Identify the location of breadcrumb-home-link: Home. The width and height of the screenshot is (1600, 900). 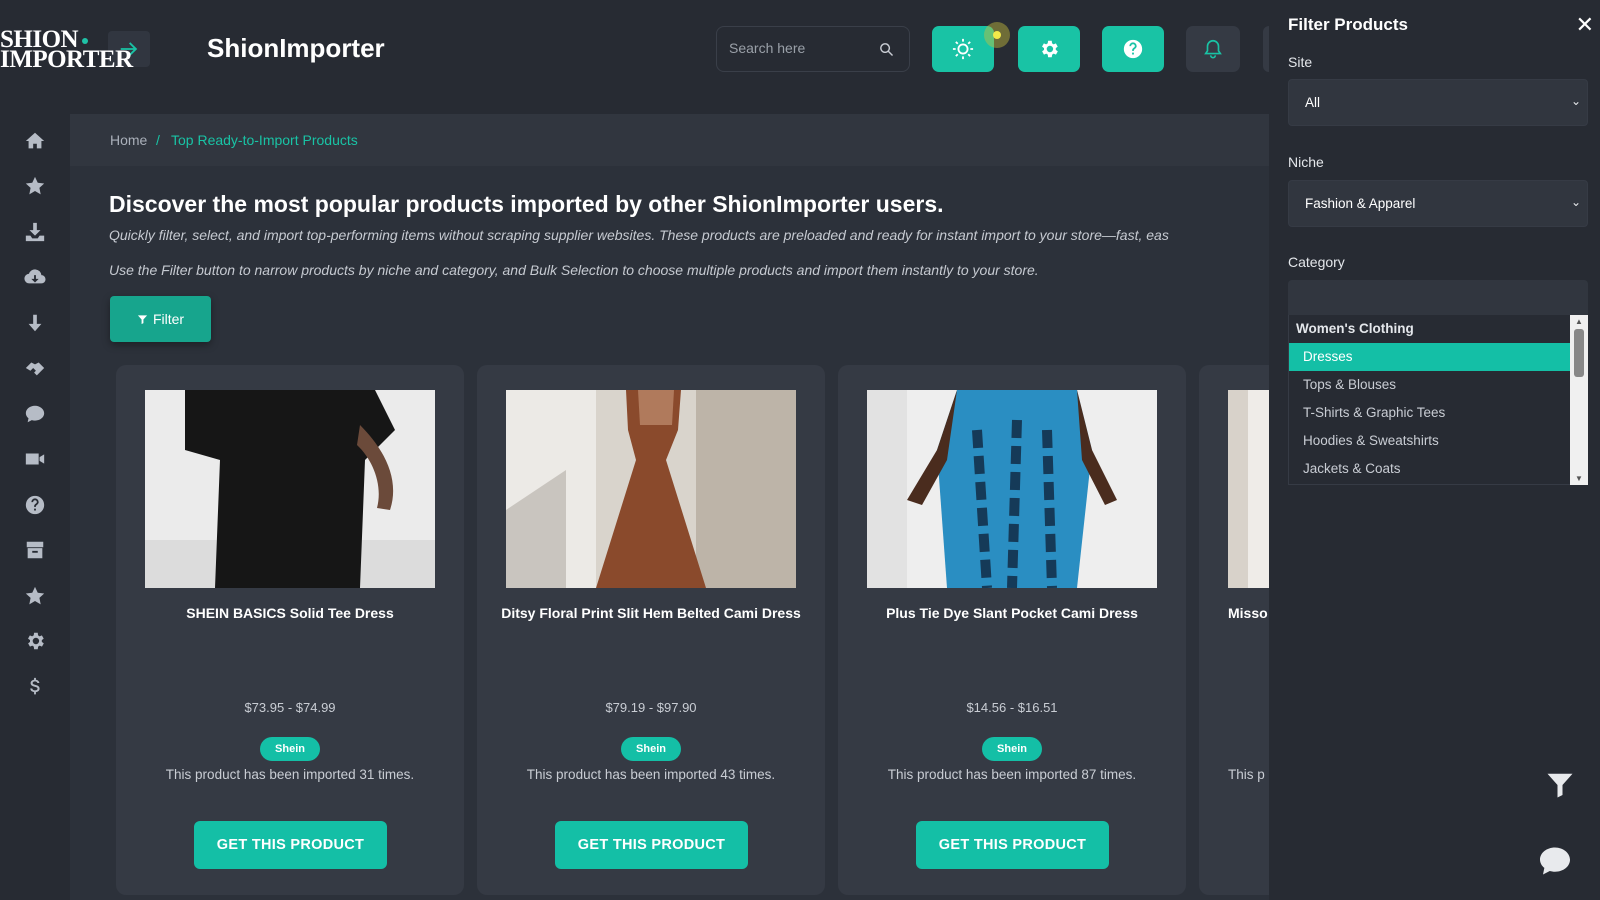
(128, 140).